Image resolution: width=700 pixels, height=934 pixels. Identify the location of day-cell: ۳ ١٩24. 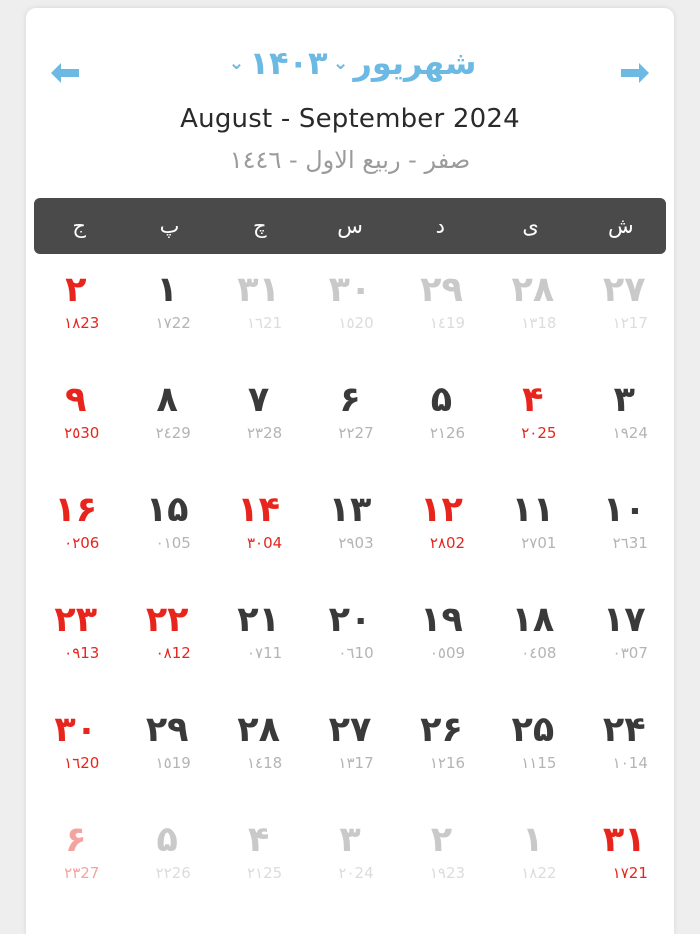
(624, 419).